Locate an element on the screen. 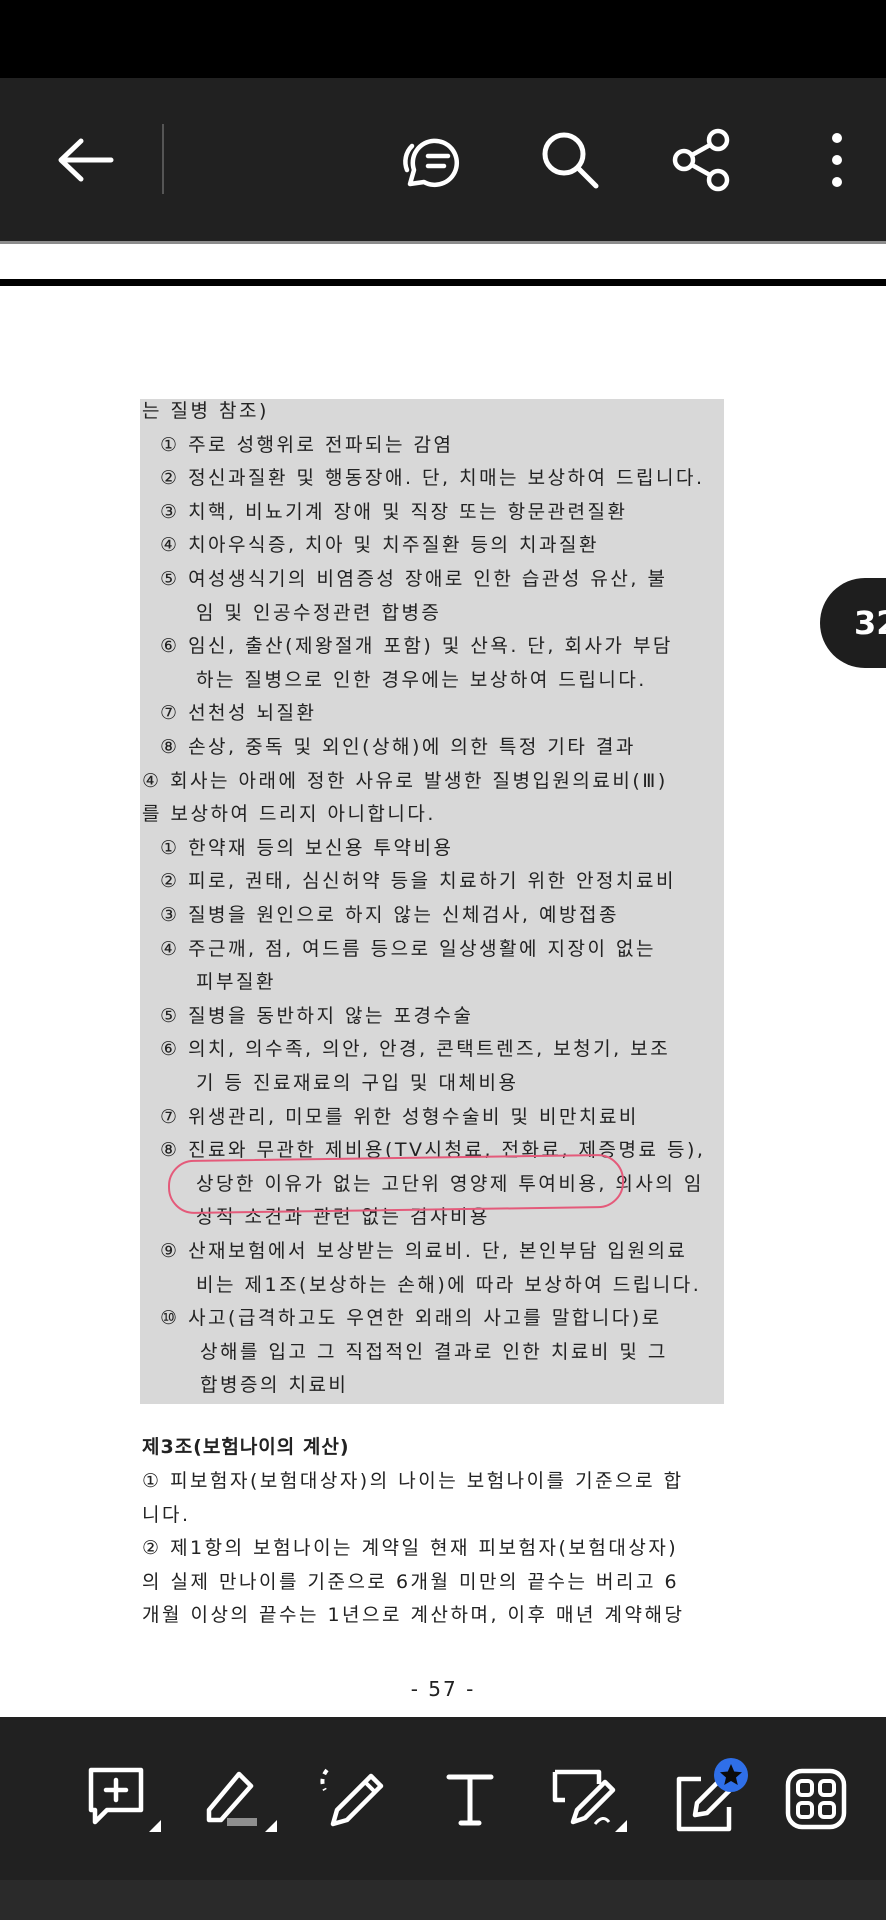  page-number: - 57 - is located at coordinates (443, 1689).